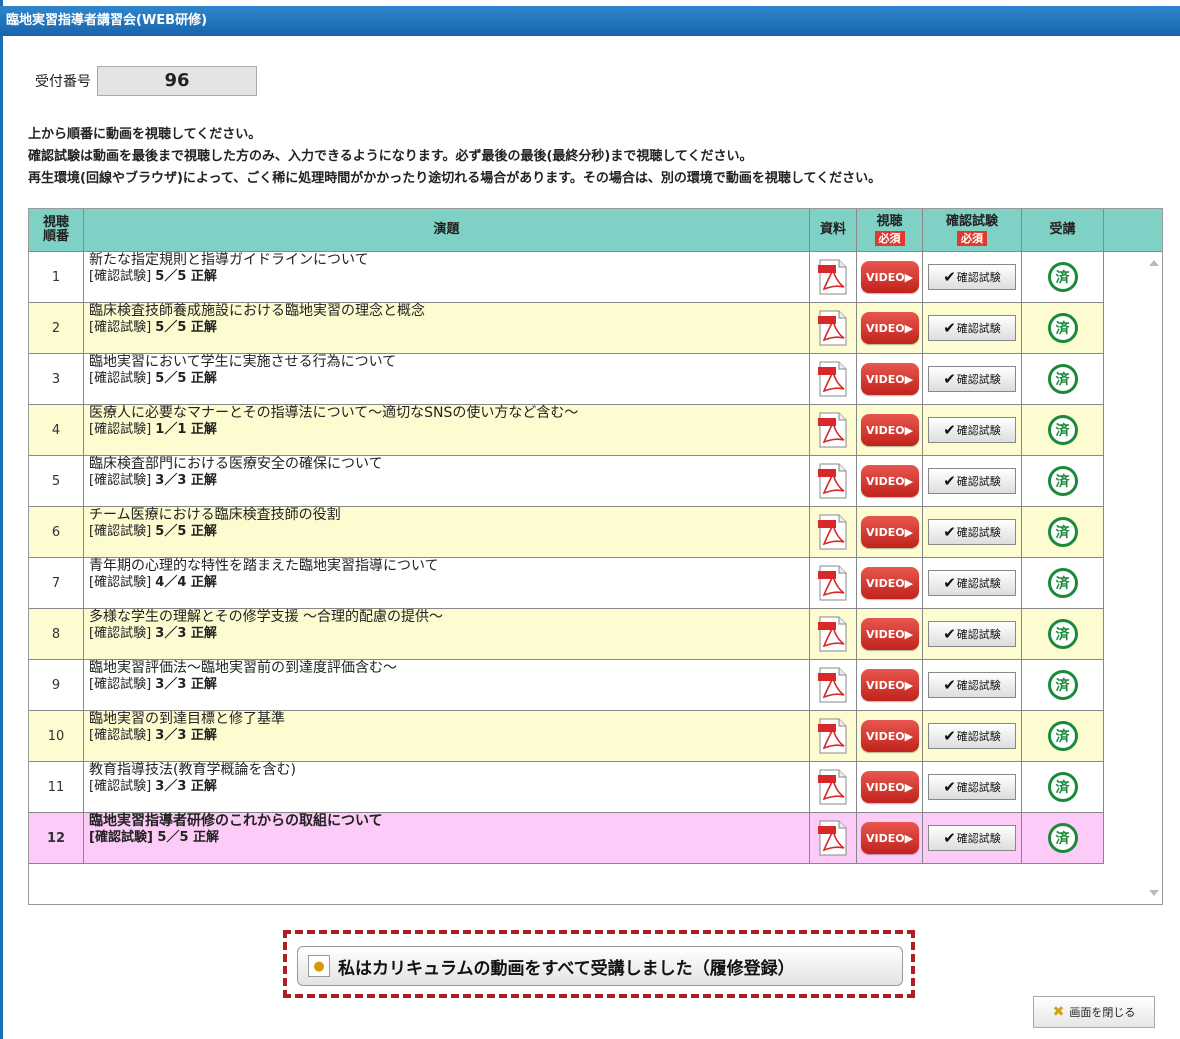 Image resolution: width=1180 pixels, height=1039 pixels. What do you see at coordinates (447, 328) in the screenshot?
I see `row-title-cell: 臨床検査技師養成施設における臨地実習の理念と概念 [確認試験] 5／5 正解` at bounding box center [447, 328].